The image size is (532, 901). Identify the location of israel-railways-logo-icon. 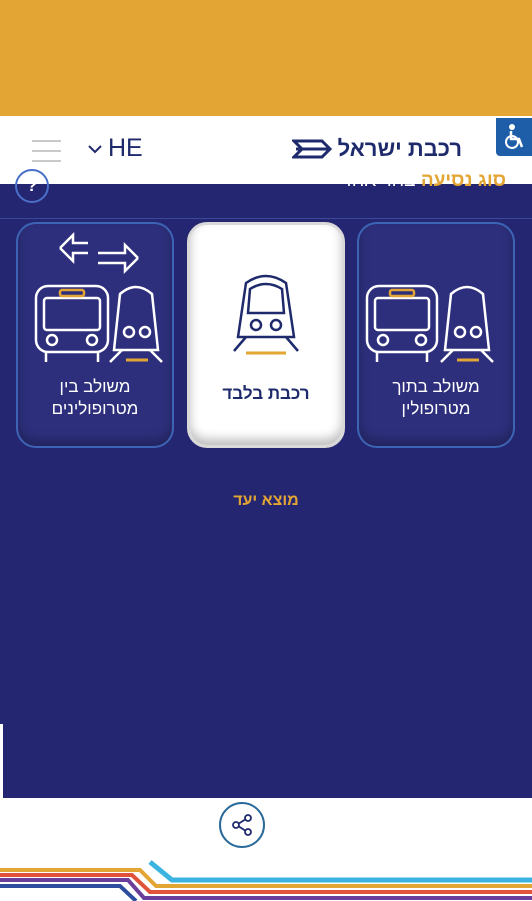
(311, 149).